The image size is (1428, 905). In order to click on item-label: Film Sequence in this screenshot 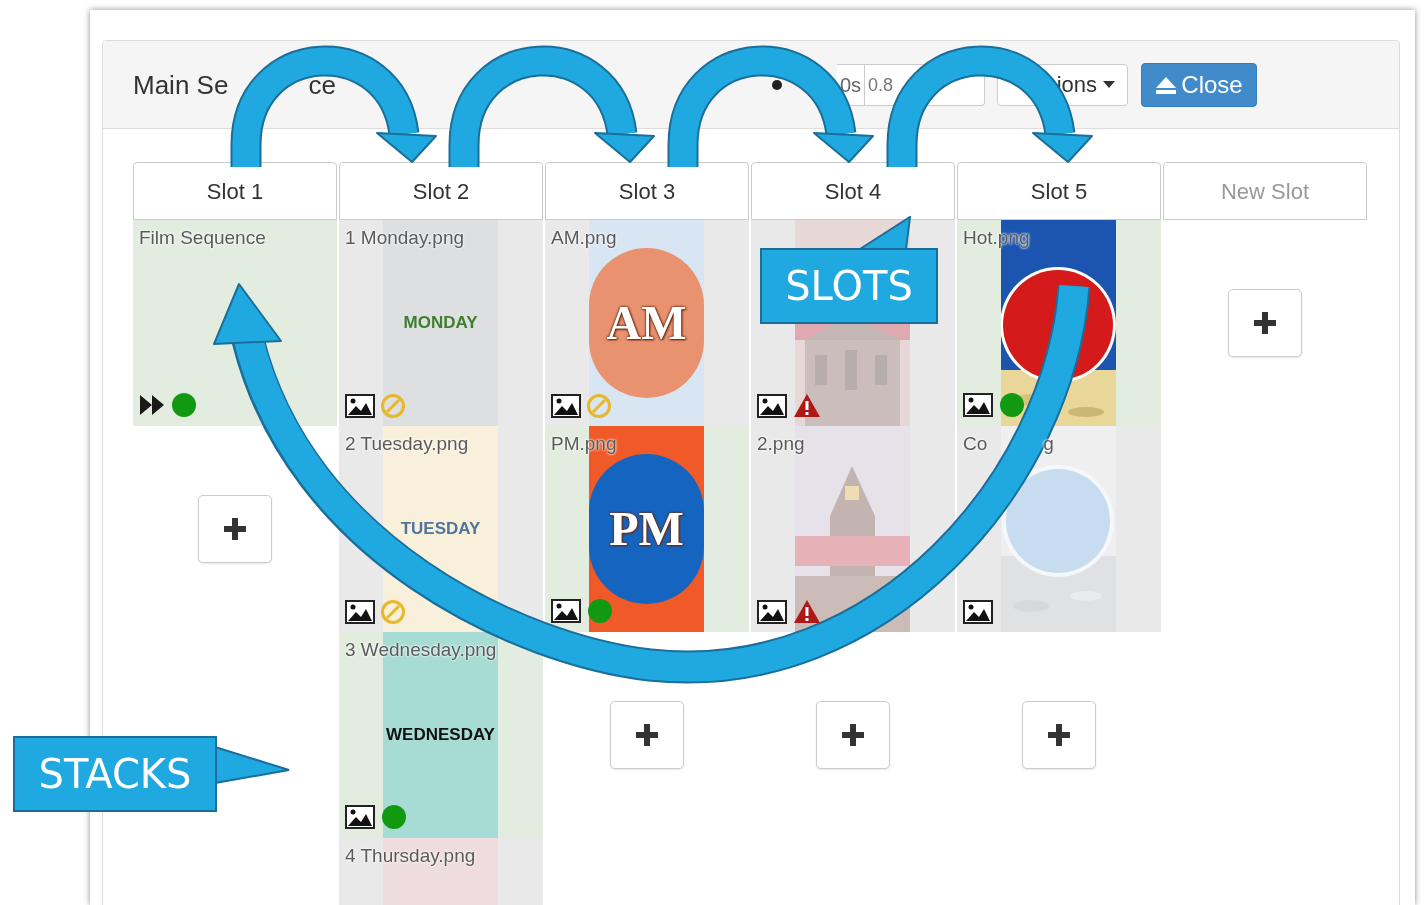, I will do `click(202, 238)`.